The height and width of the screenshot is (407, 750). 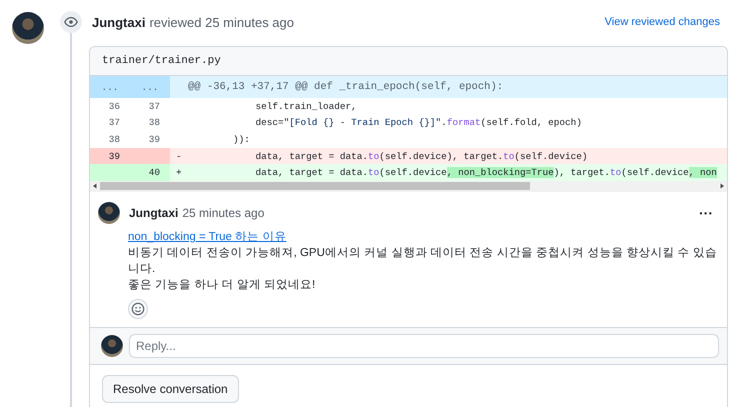 What do you see at coordinates (114, 107) in the screenshot?
I see `line-number-gutter: 36` at bounding box center [114, 107].